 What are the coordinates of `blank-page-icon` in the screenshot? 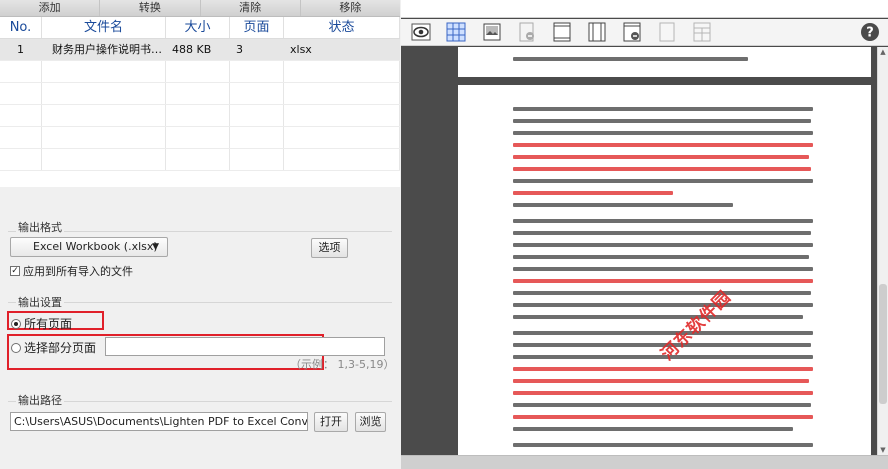 It's located at (667, 32).